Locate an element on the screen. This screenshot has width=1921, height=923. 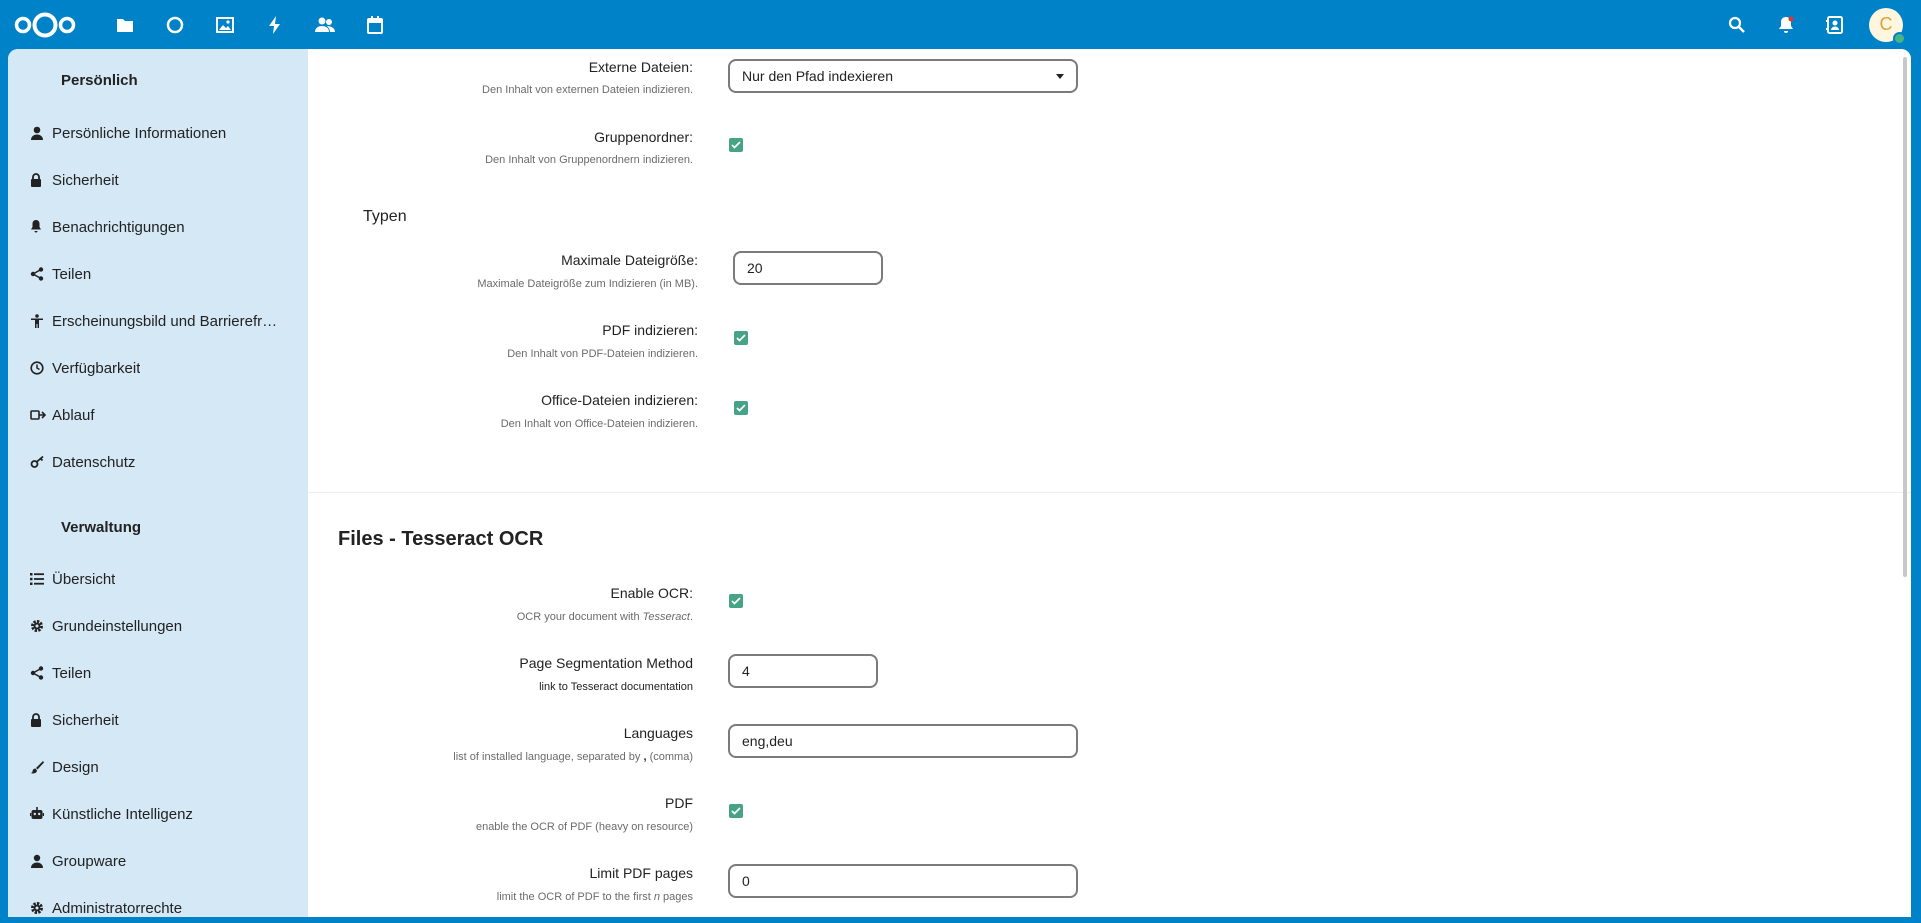
sidebar-item-label: Ablauf is located at coordinates (73, 415).